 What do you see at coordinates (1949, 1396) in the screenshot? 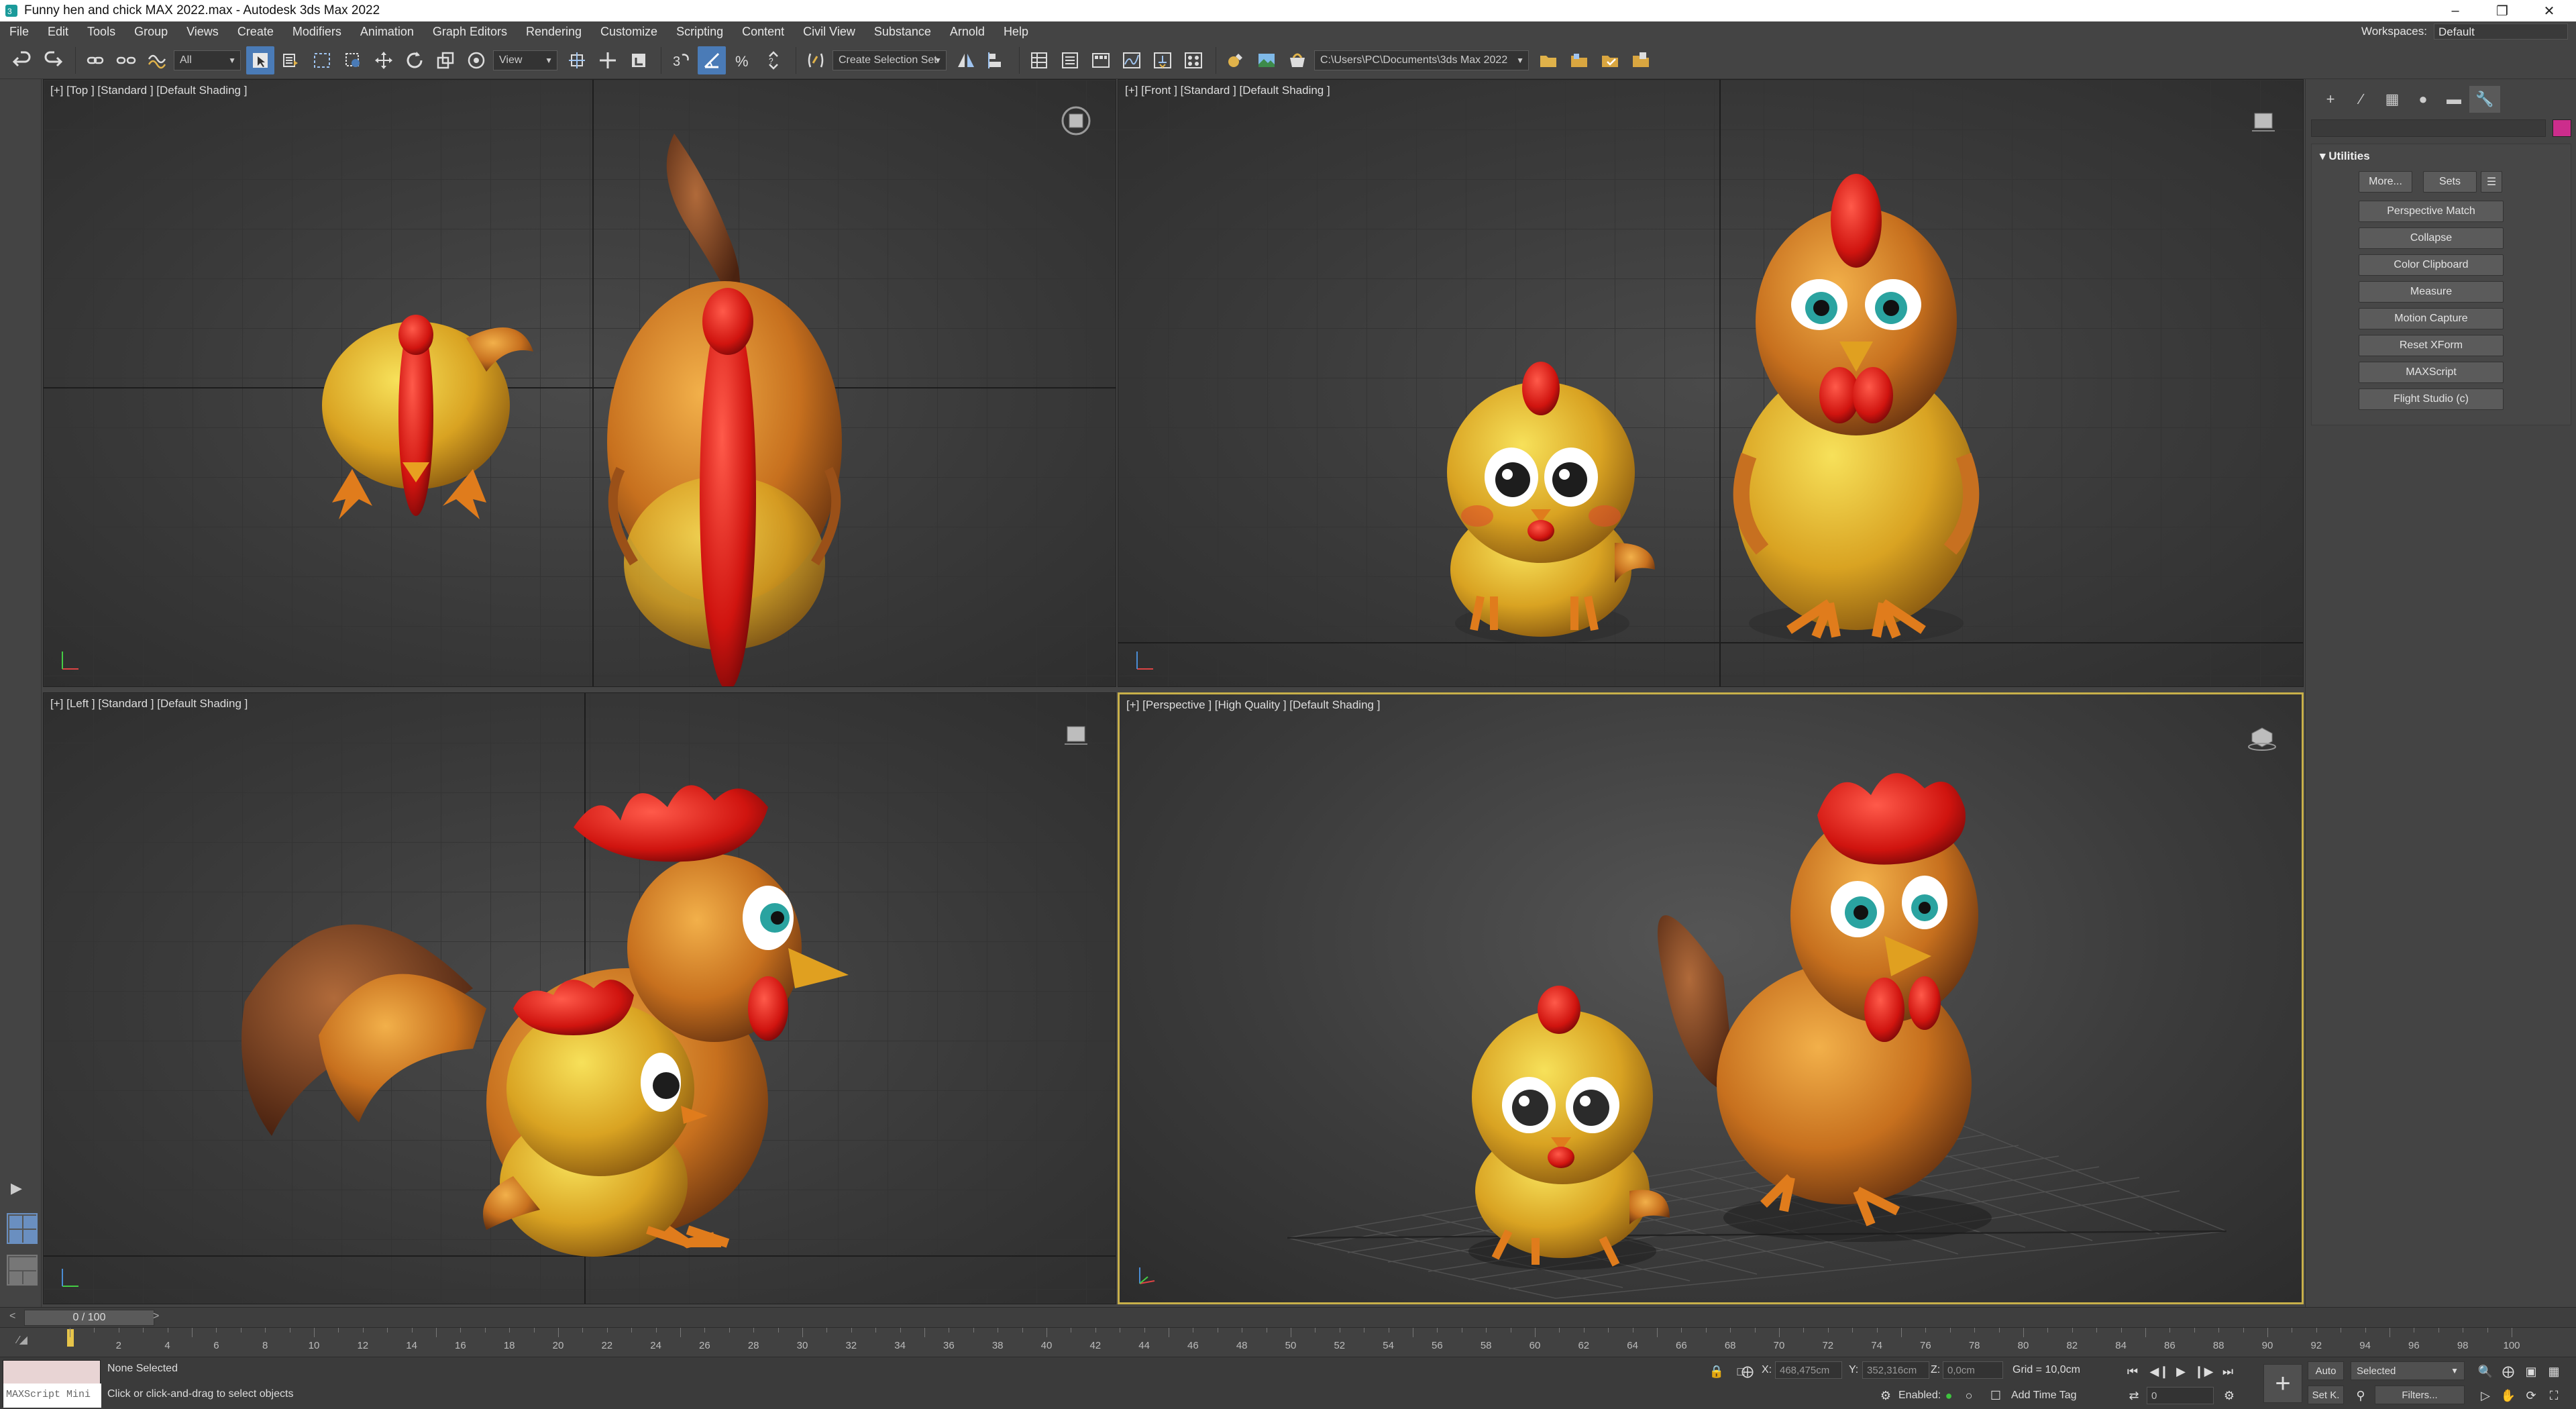
I see `enabled-indicator-icon: ●` at bounding box center [1949, 1396].